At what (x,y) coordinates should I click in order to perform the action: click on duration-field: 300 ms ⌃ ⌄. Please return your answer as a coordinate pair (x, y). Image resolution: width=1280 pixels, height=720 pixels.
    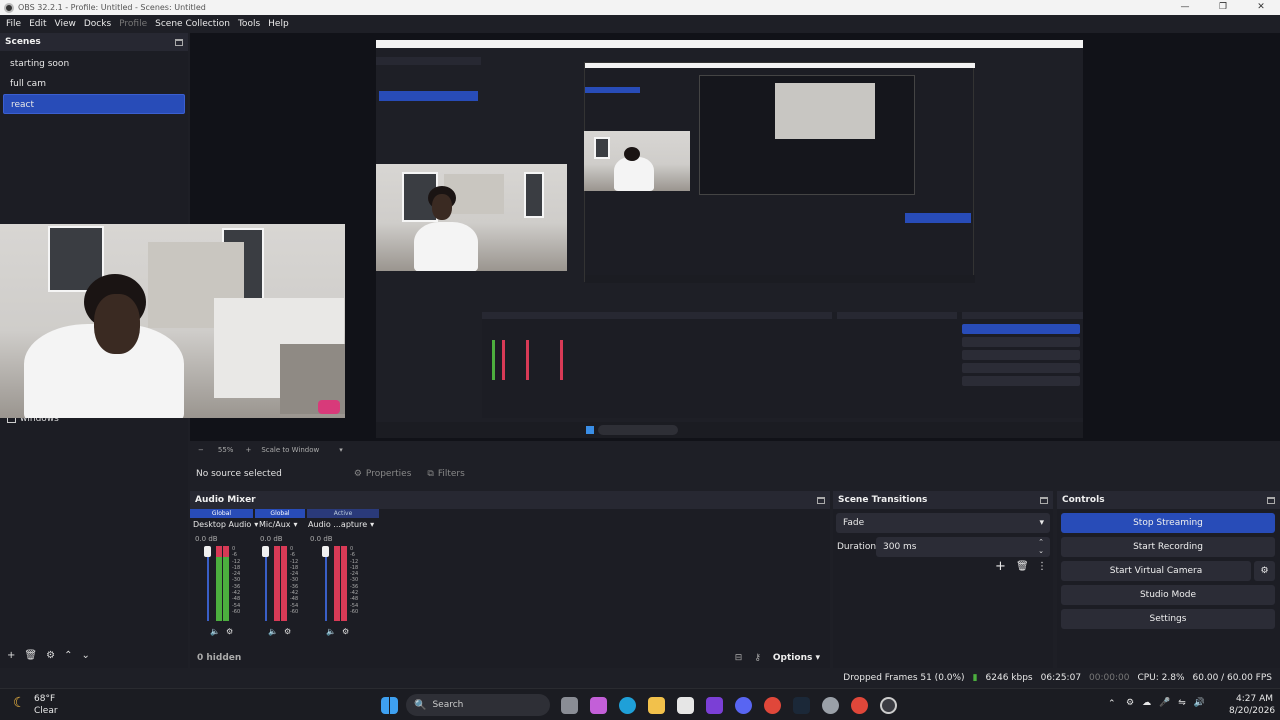
    Looking at the image, I should click on (963, 547).